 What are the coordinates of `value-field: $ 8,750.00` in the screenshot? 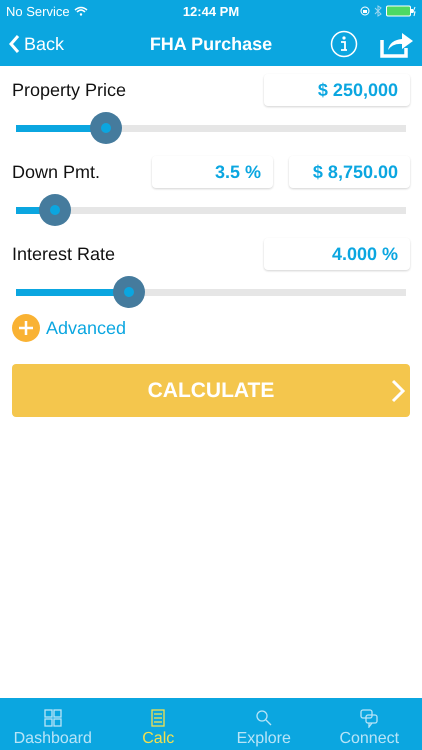 It's located at (349, 172).